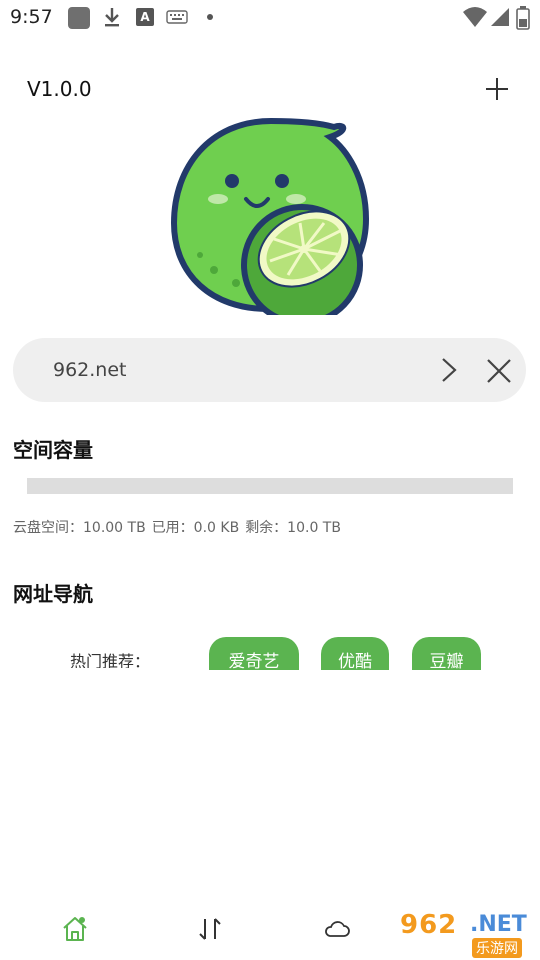 Image resolution: width=540 pixels, height=960 pixels. I want to click on font-icon: A, so click(145, 17).